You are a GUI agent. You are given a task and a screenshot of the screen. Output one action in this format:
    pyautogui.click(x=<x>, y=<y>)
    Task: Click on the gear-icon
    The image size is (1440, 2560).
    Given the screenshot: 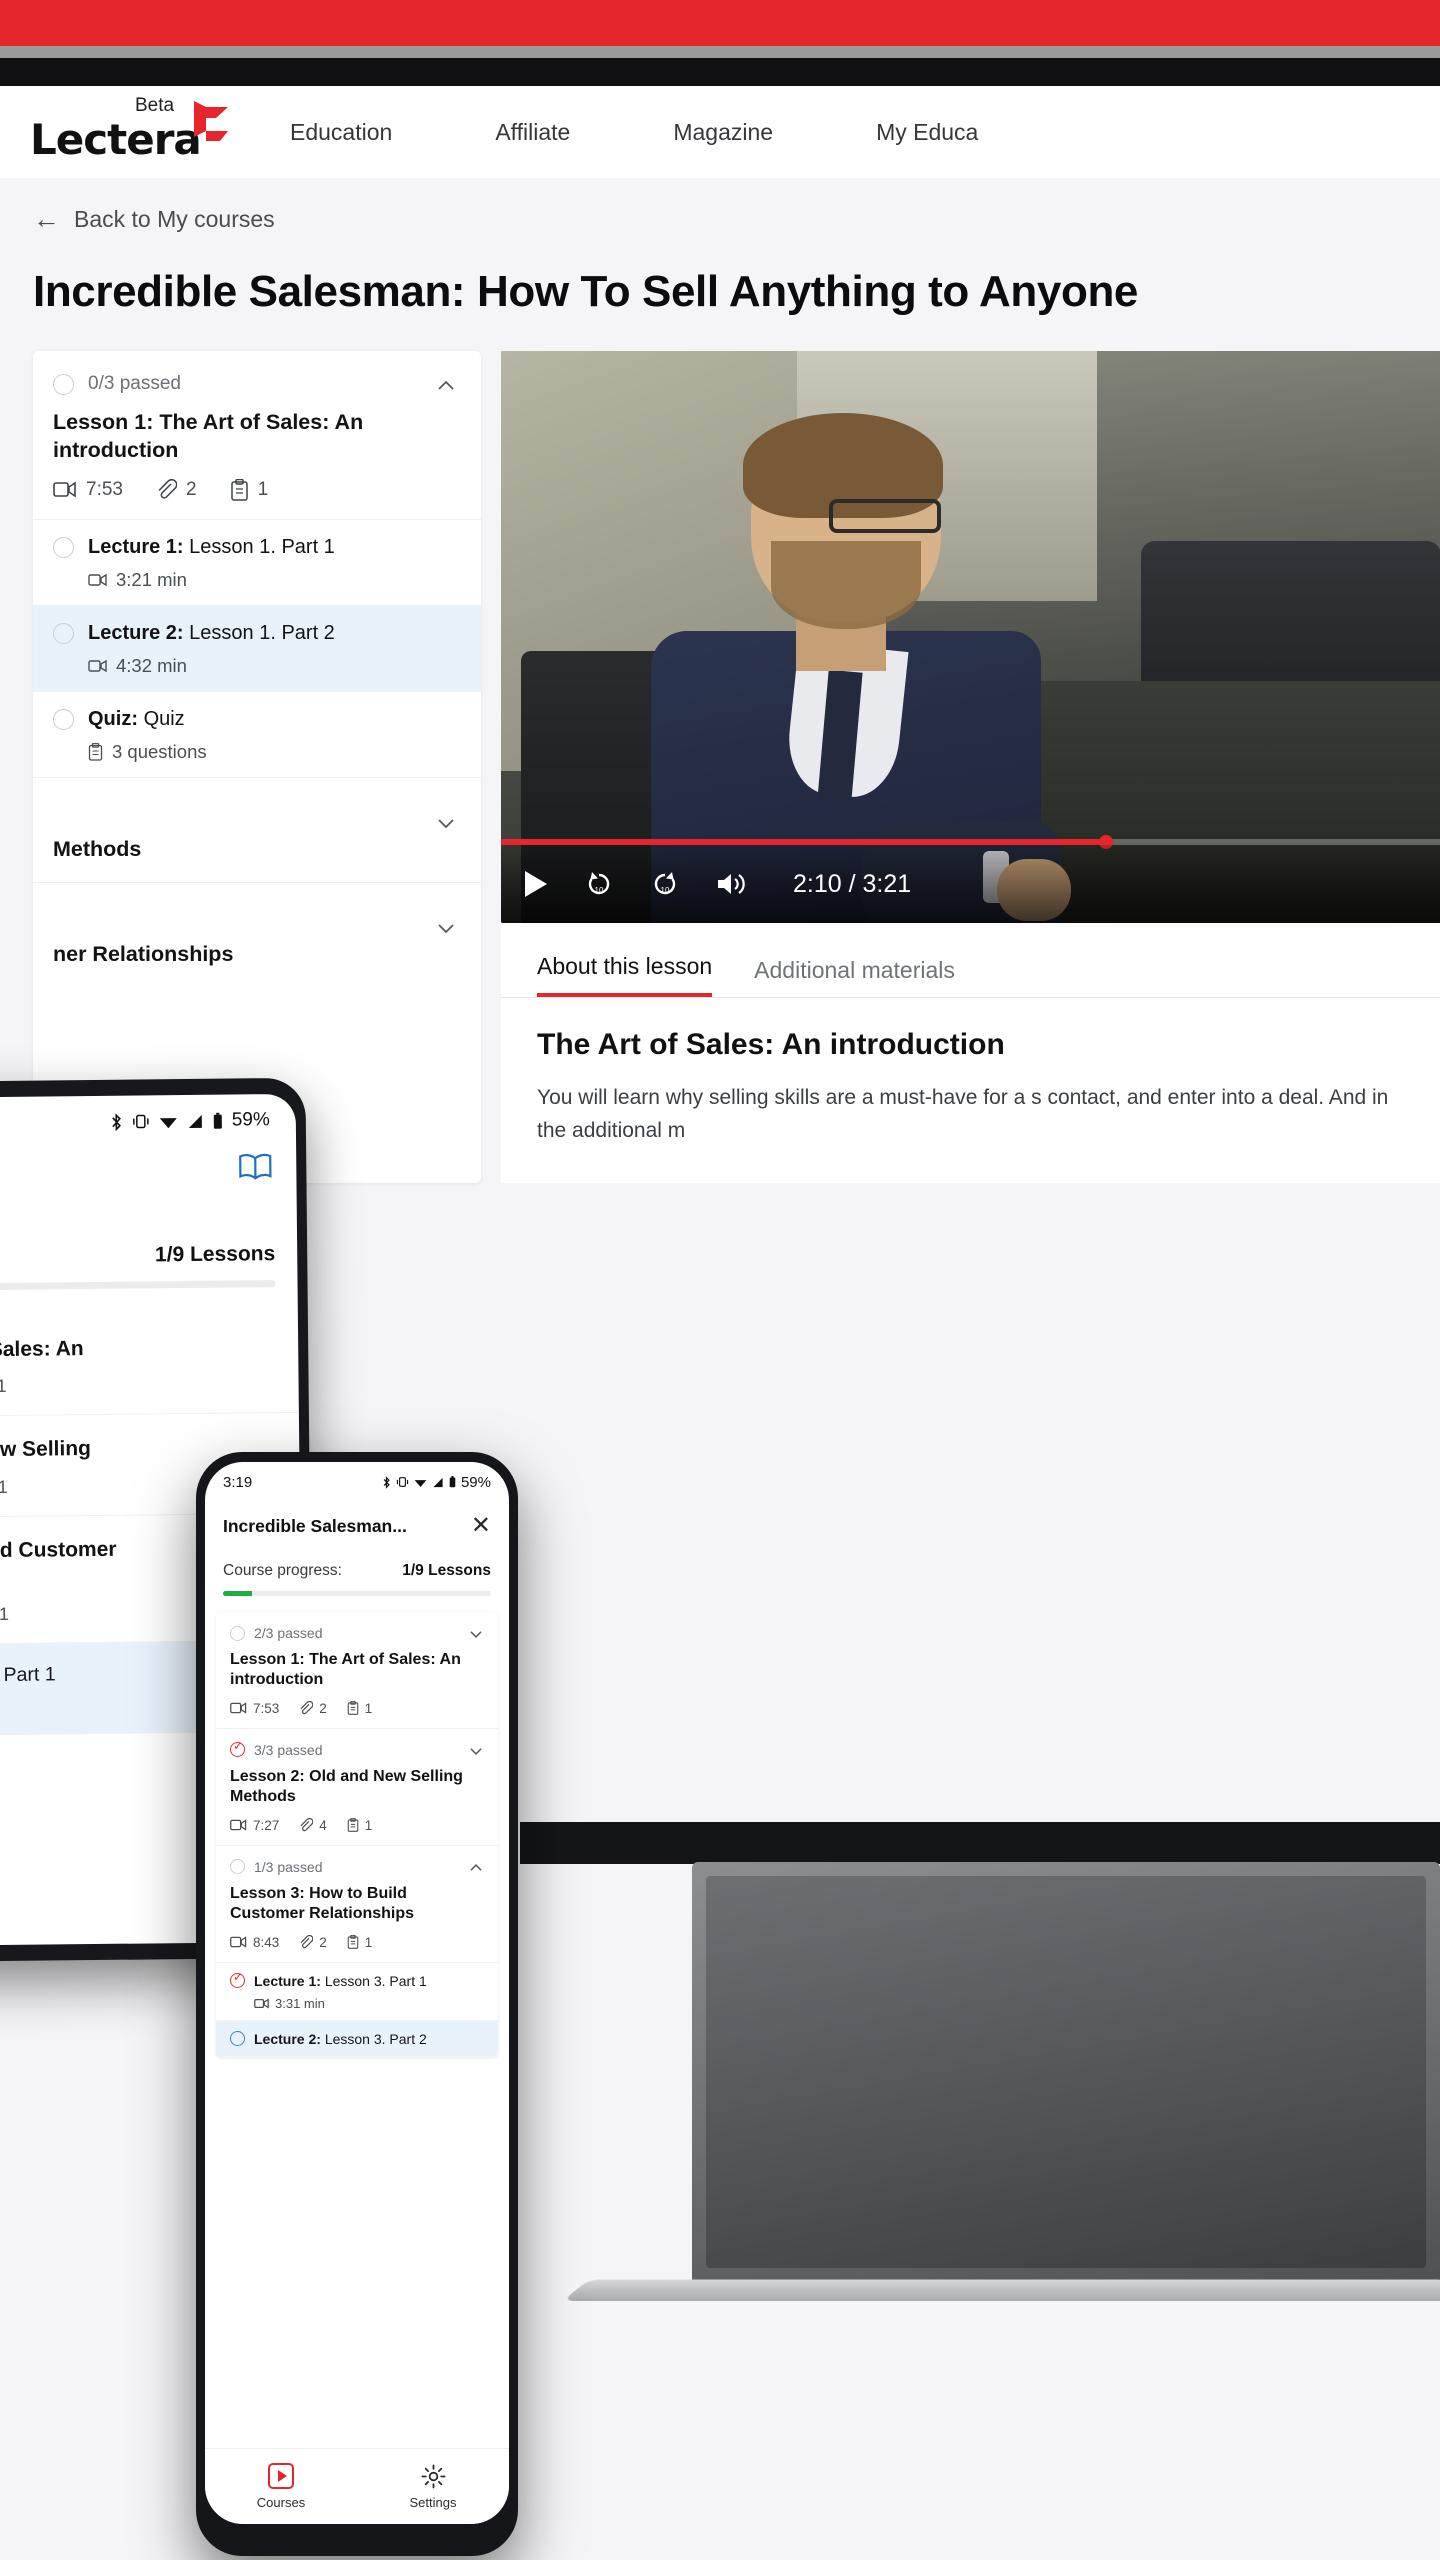 What is the action you would take?
    pyautogui.click(x=433, y=2476)
    